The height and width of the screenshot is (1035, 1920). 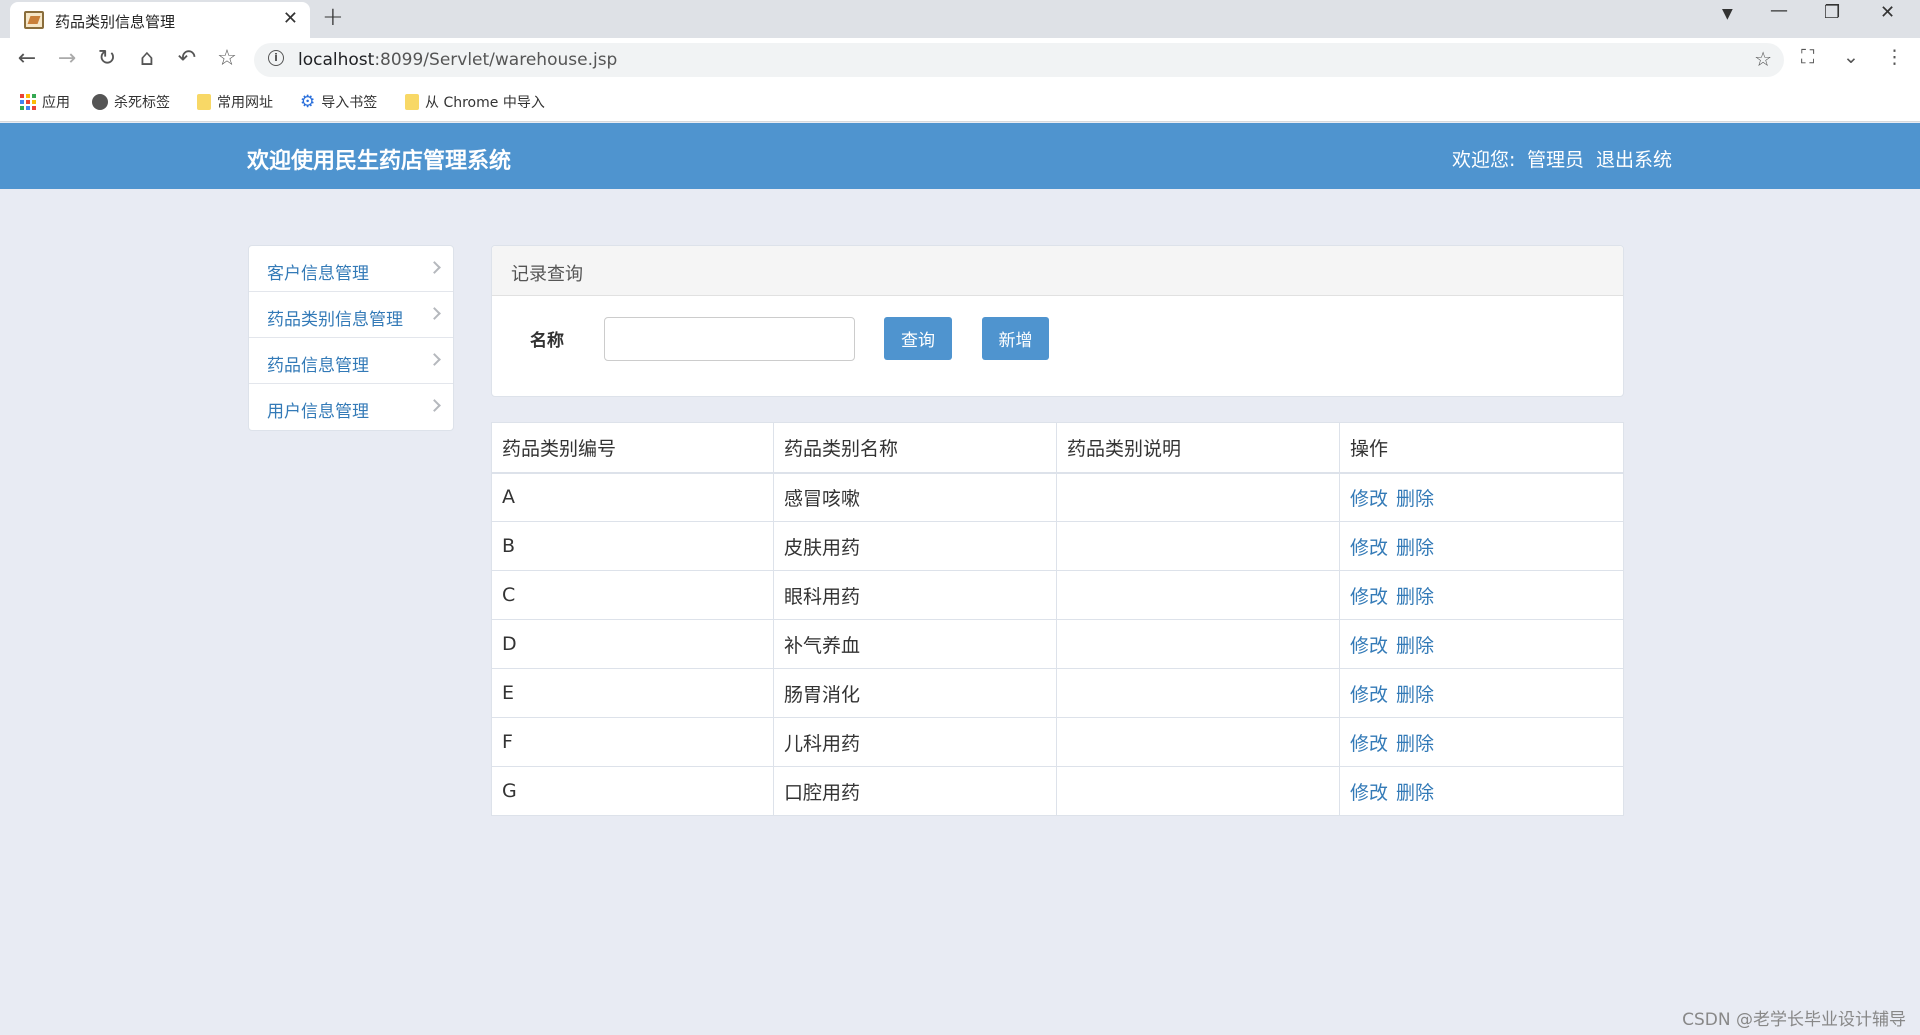 I want to click on reload-icon: ↻, so click(x=107, y=58).